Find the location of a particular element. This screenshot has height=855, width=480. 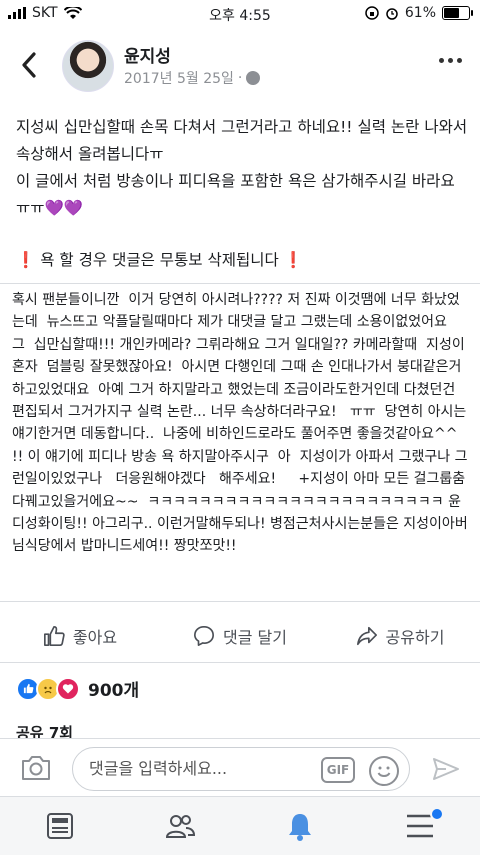

tab-notifications is located at coordinates (300, 826).